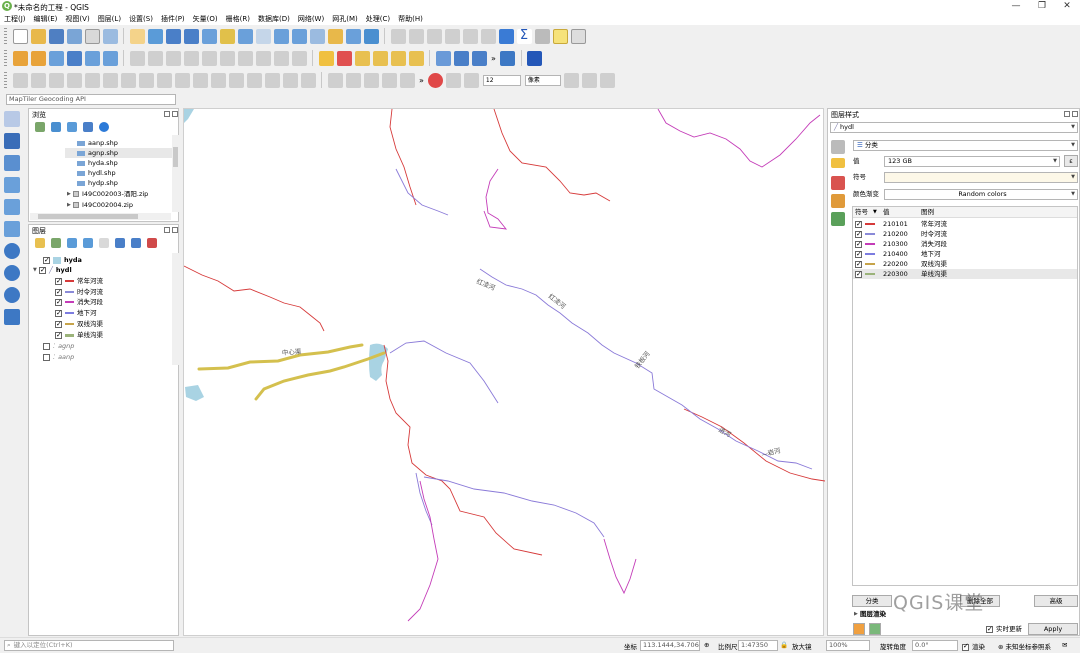 The image size is (1080, 653). Describe the element at coordinates (362, 58) in the screenshot. I see `label-show-icon` at that location.